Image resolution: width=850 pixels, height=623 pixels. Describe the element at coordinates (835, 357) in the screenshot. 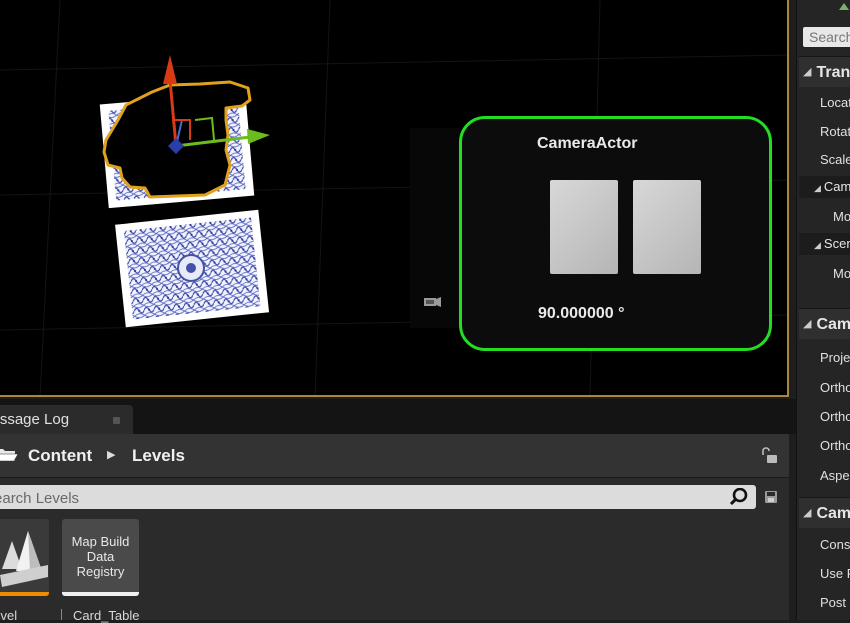

I see `prop-projection-mode: Projection Mode` at that location.